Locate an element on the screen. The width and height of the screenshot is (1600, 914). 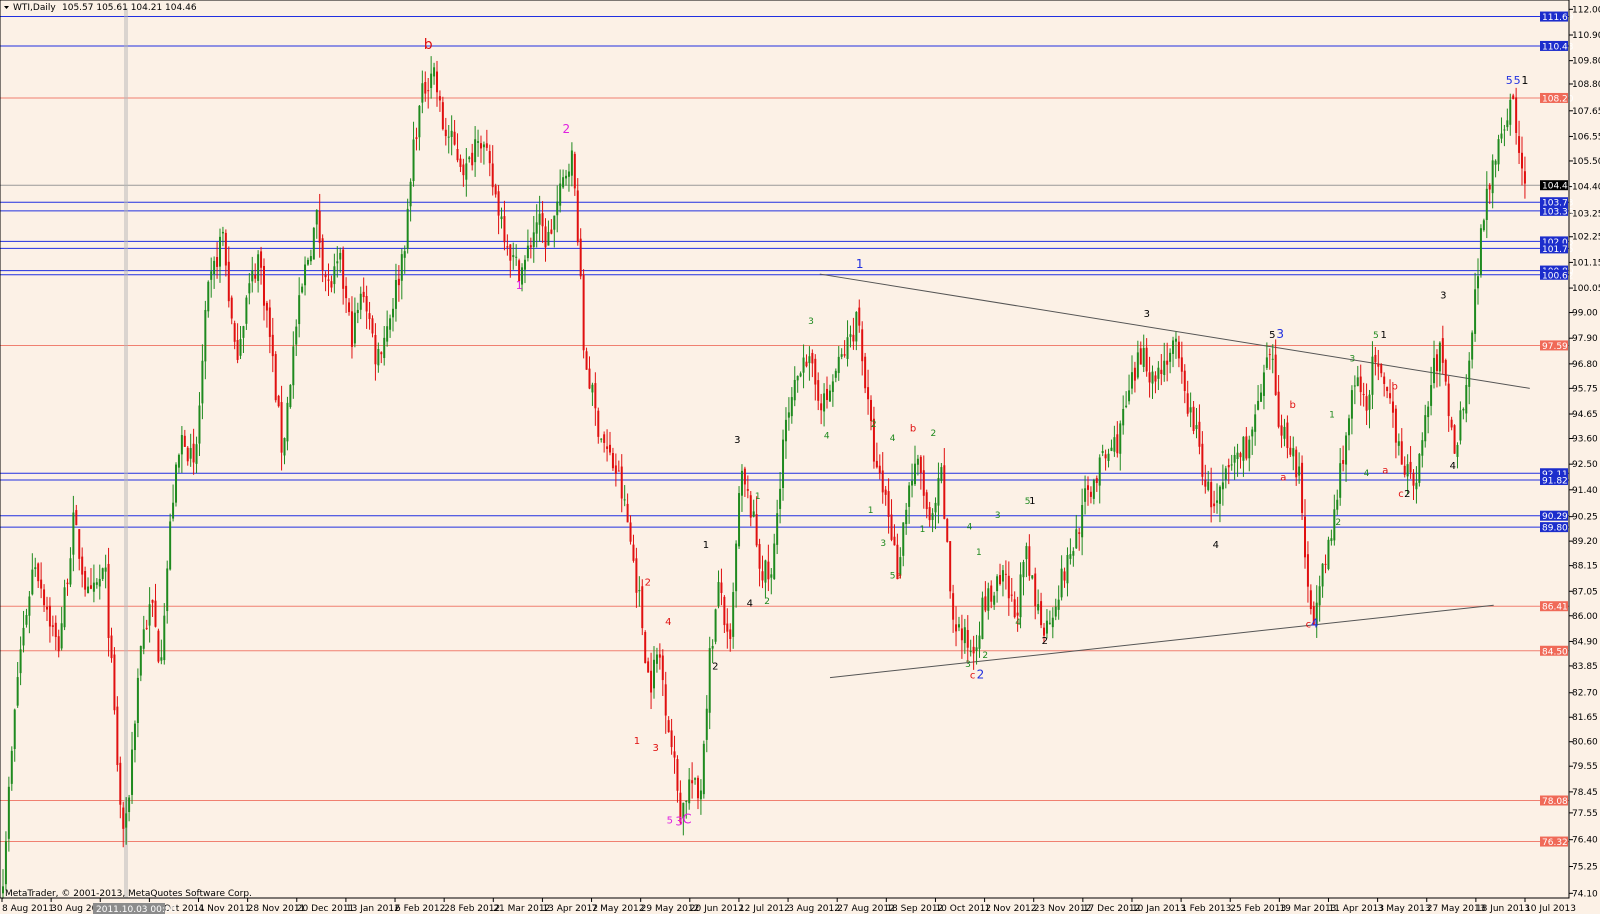
x-tick-label: 12 Jul 2012 is located at coordinates (764, 909).